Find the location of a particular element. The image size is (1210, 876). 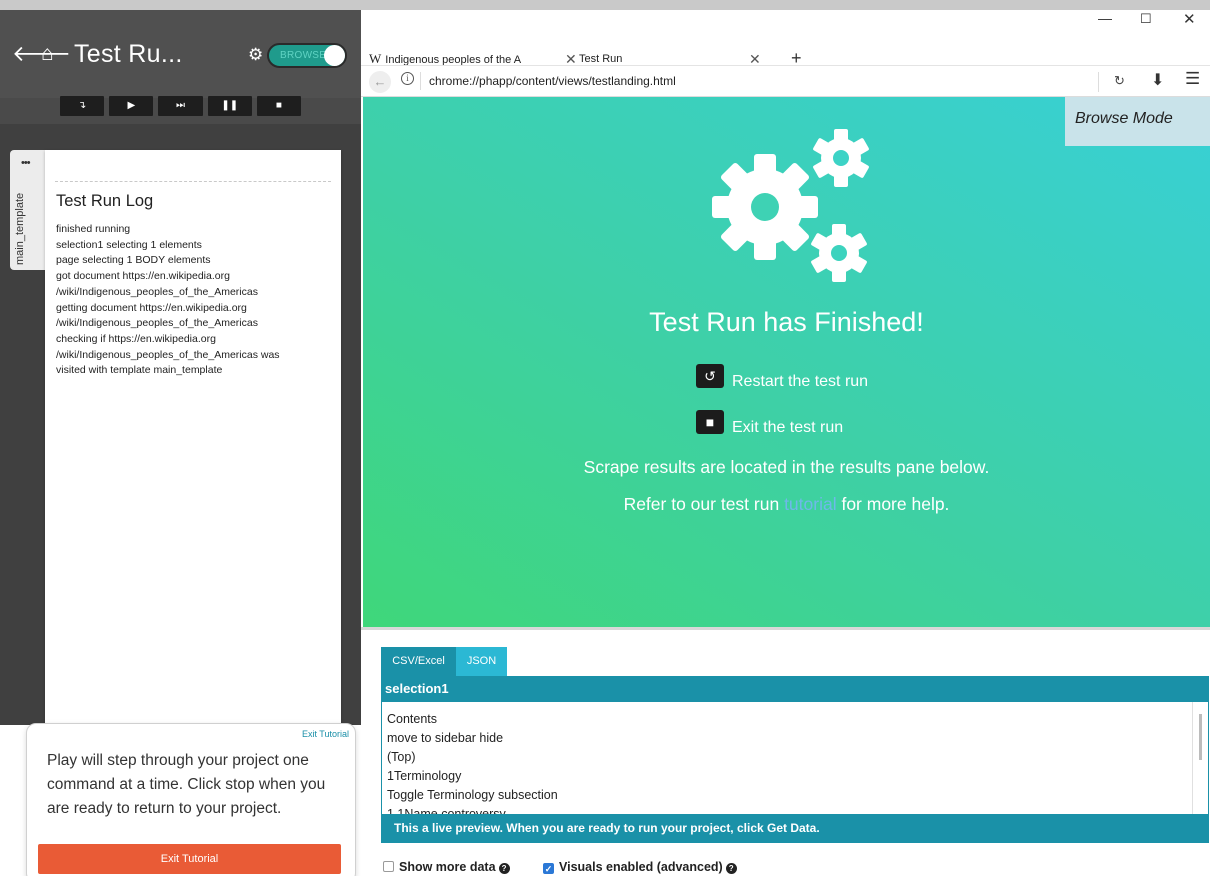

app-header: 🡐 ⌂ Test Ru... ⚙ BROWSE is located at coordinates (180, 54).